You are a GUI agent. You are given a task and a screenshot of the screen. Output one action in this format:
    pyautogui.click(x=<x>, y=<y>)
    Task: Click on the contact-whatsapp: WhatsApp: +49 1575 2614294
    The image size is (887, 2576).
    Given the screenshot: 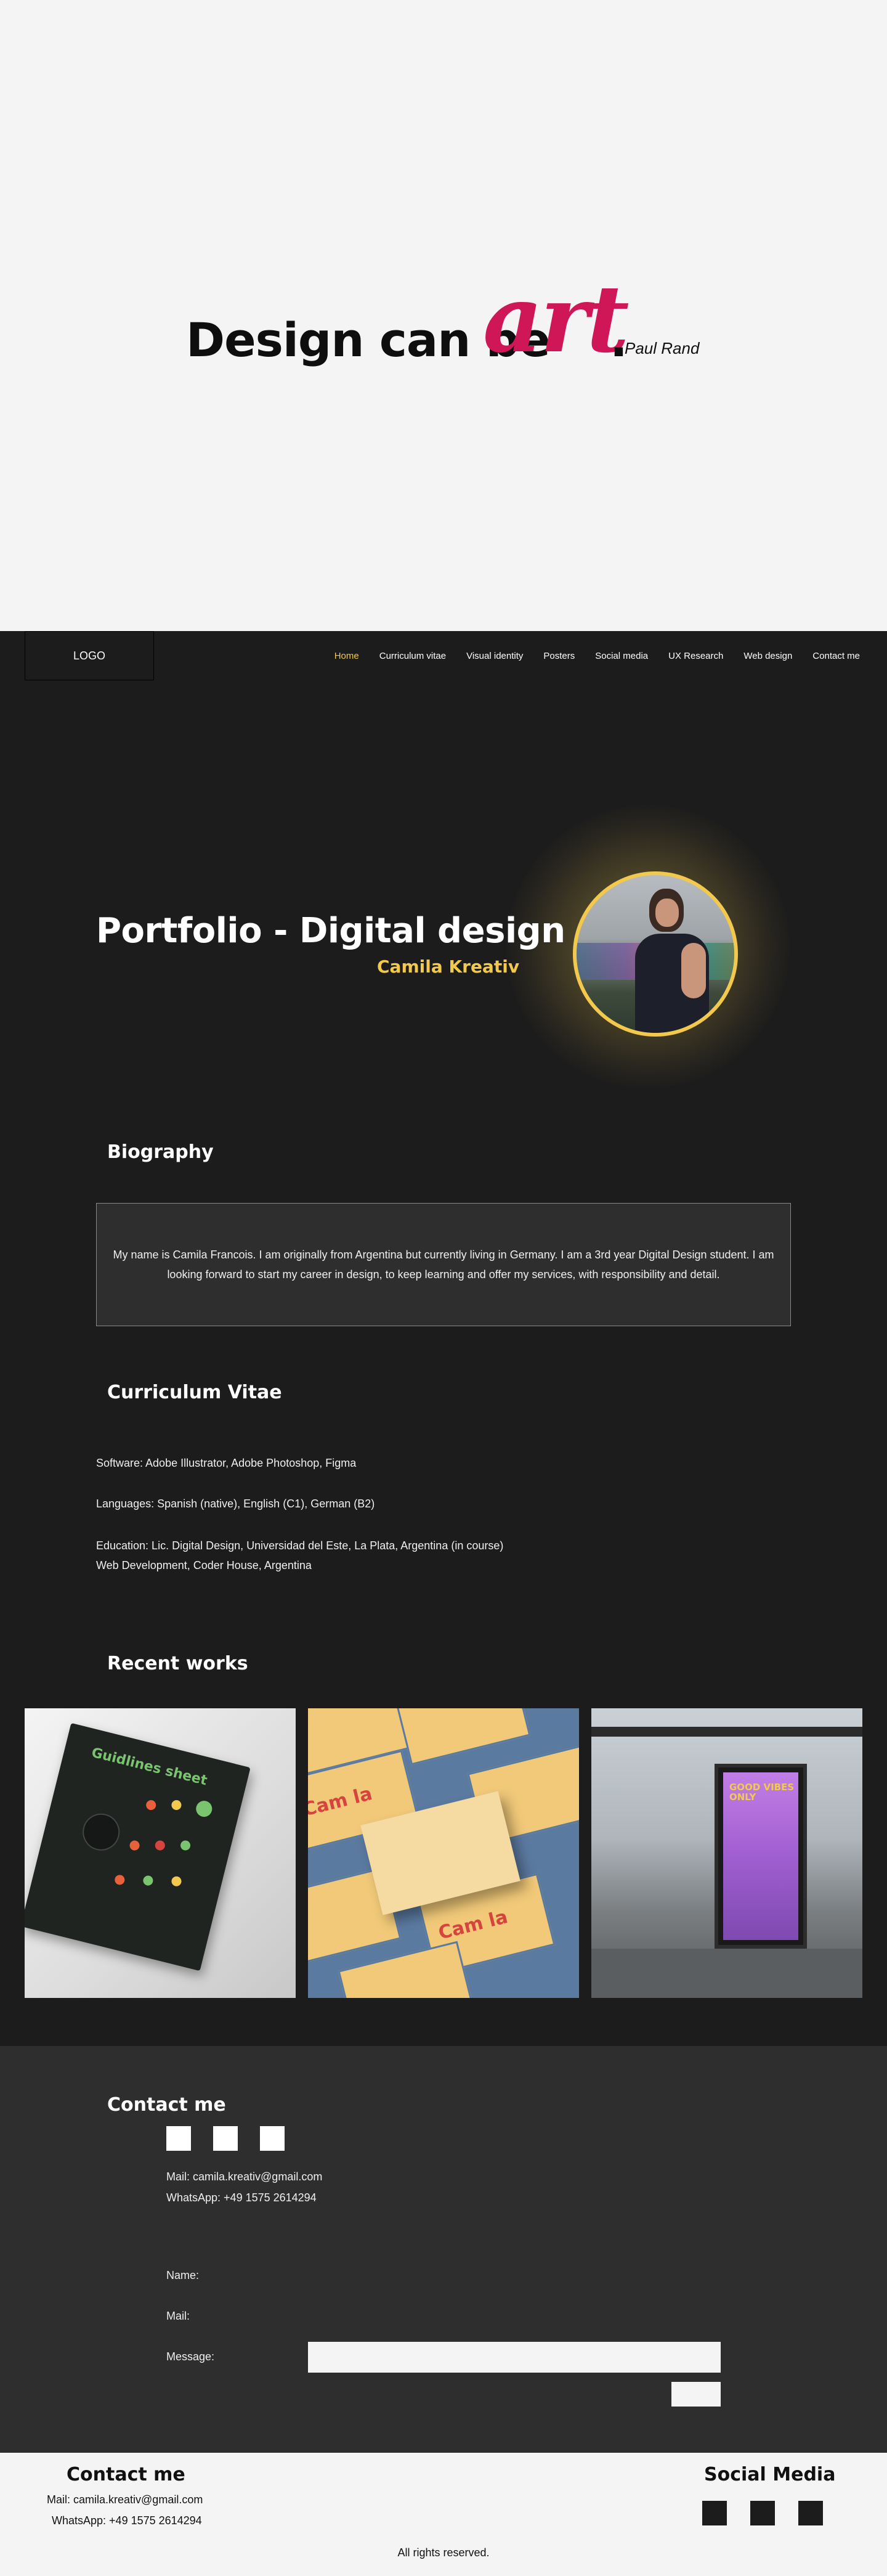 What is the action you would take?
    pyautogui.click(x=242, y=2197)
    